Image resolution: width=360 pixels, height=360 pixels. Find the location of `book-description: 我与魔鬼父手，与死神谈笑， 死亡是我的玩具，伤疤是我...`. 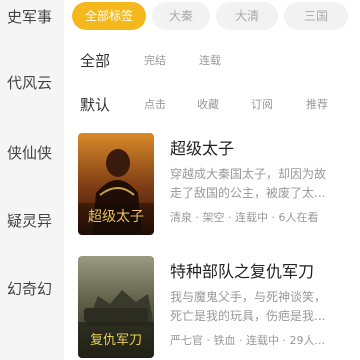

book-description: 我与魔鬼父手，与死神谈笑， 死亡是我的玩具，伤疤是我... is located at coordinates (265, 307).